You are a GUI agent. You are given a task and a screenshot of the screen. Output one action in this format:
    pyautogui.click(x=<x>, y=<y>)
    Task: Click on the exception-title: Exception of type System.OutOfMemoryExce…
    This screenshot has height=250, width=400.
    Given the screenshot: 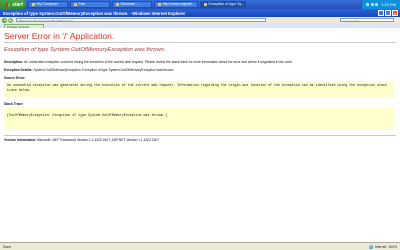 What is the action you would take?
    pyautogui.click(x=85, y=50)
    